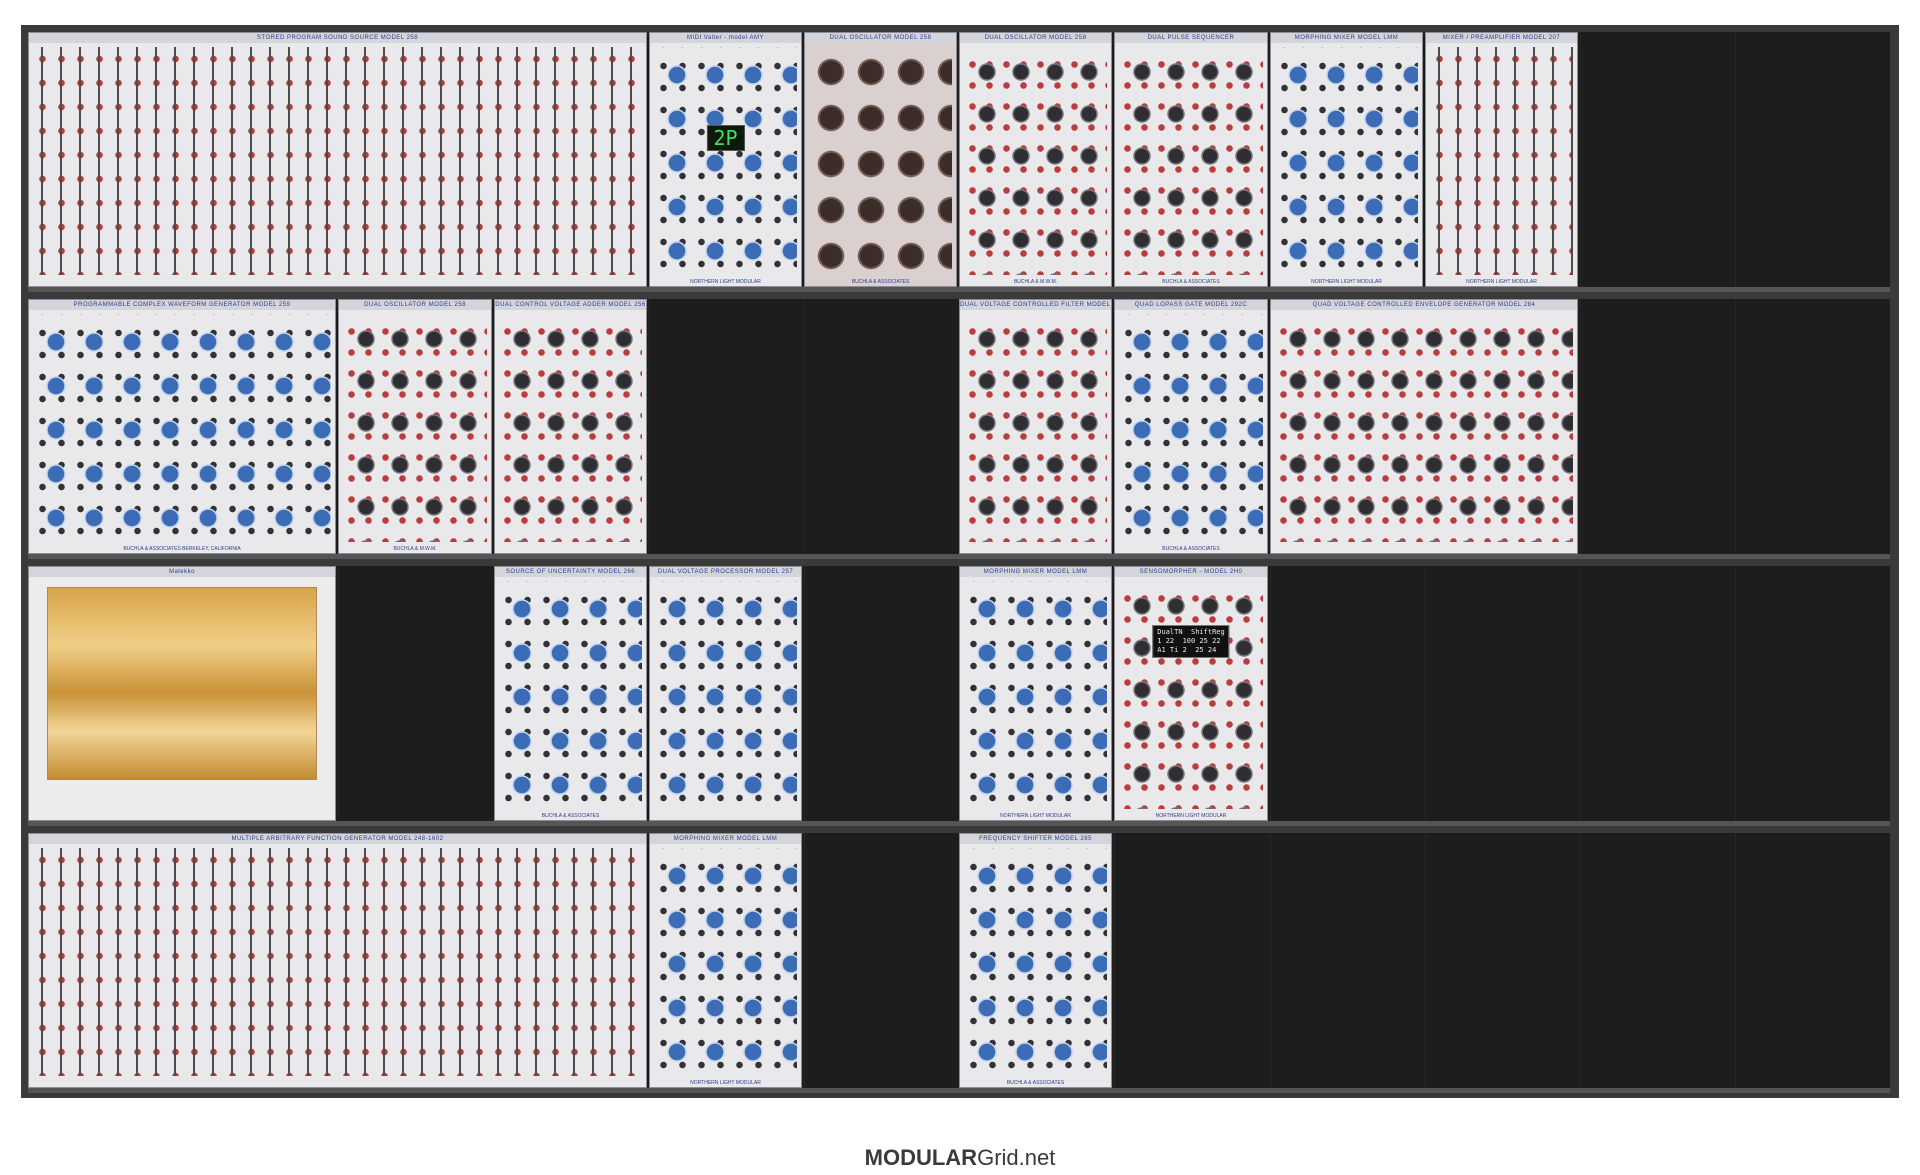 The height and width of the screenshot is (1175, 1920). What do you see at coordinates (1191, 305) in the screenshot?
I see `module-title: QUAD LOPASS GATE MODEL 292C` at bounding box center [1191, 305].